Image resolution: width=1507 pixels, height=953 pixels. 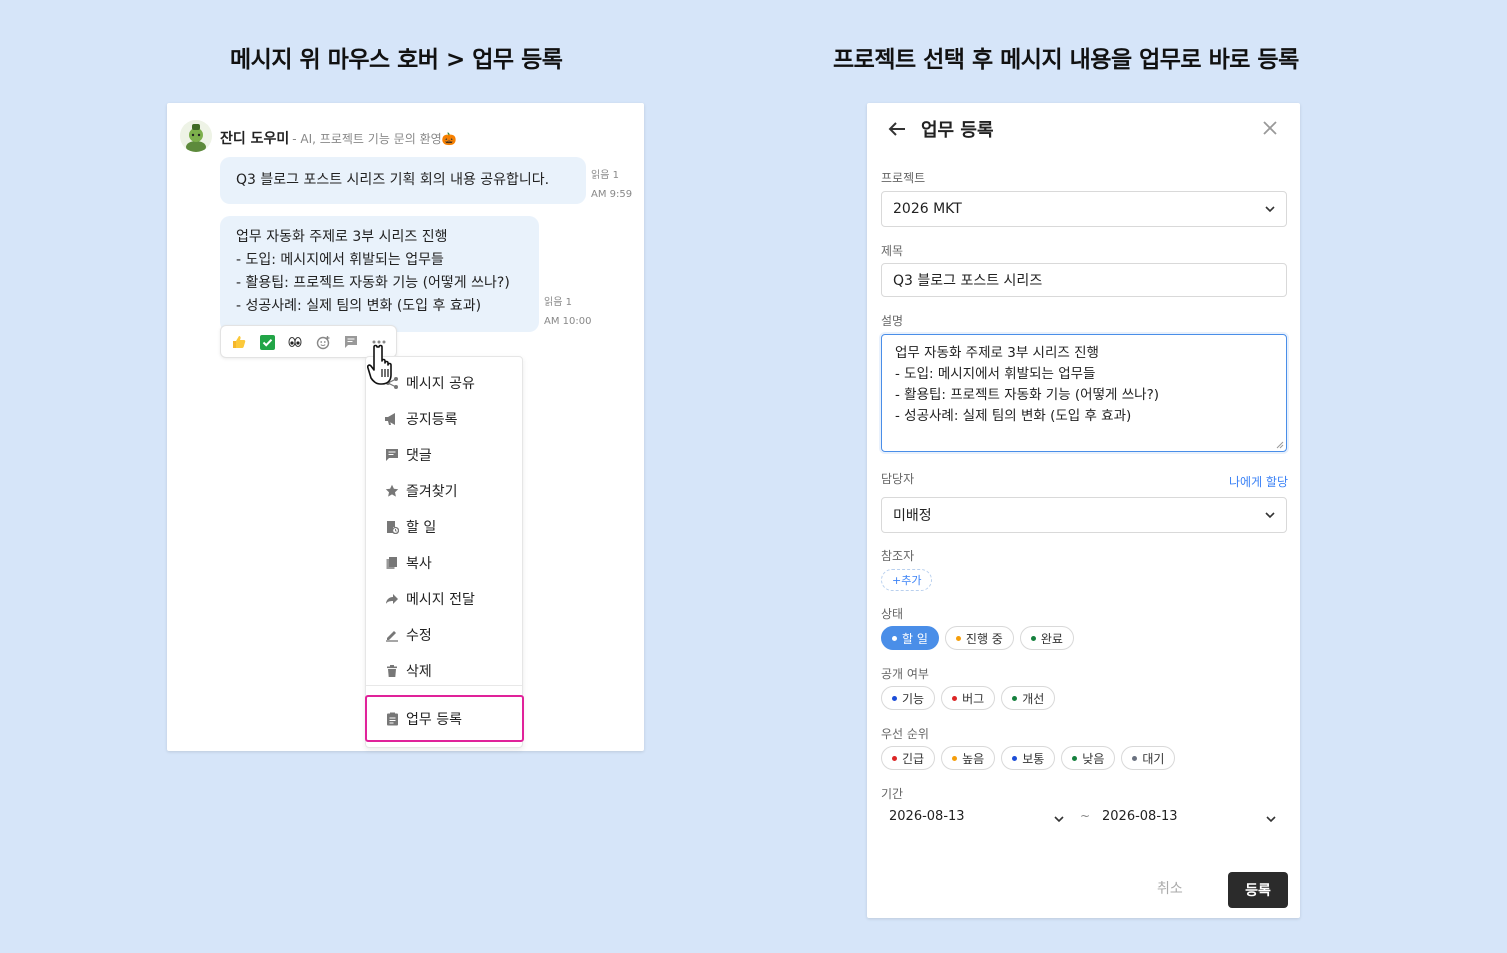 What do you see at coordinates (239, 342) in the screenshot?
I see `thumbs-up-icon` at bounding box center [239, 342].